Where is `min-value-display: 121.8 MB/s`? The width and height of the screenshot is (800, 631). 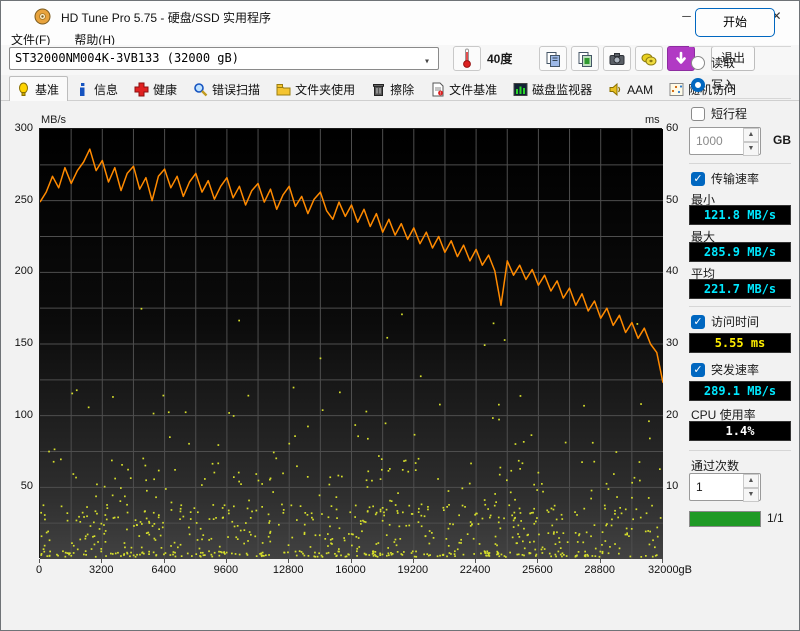 min-value-display: 121.8 MB/s is located at coordinates (740, 215).